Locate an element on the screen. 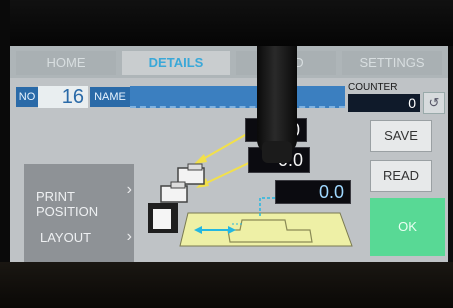 Image resolution: width=453 pixels, height=308 pixels. arrow-middle-readout is located at coordinates (226, 173).